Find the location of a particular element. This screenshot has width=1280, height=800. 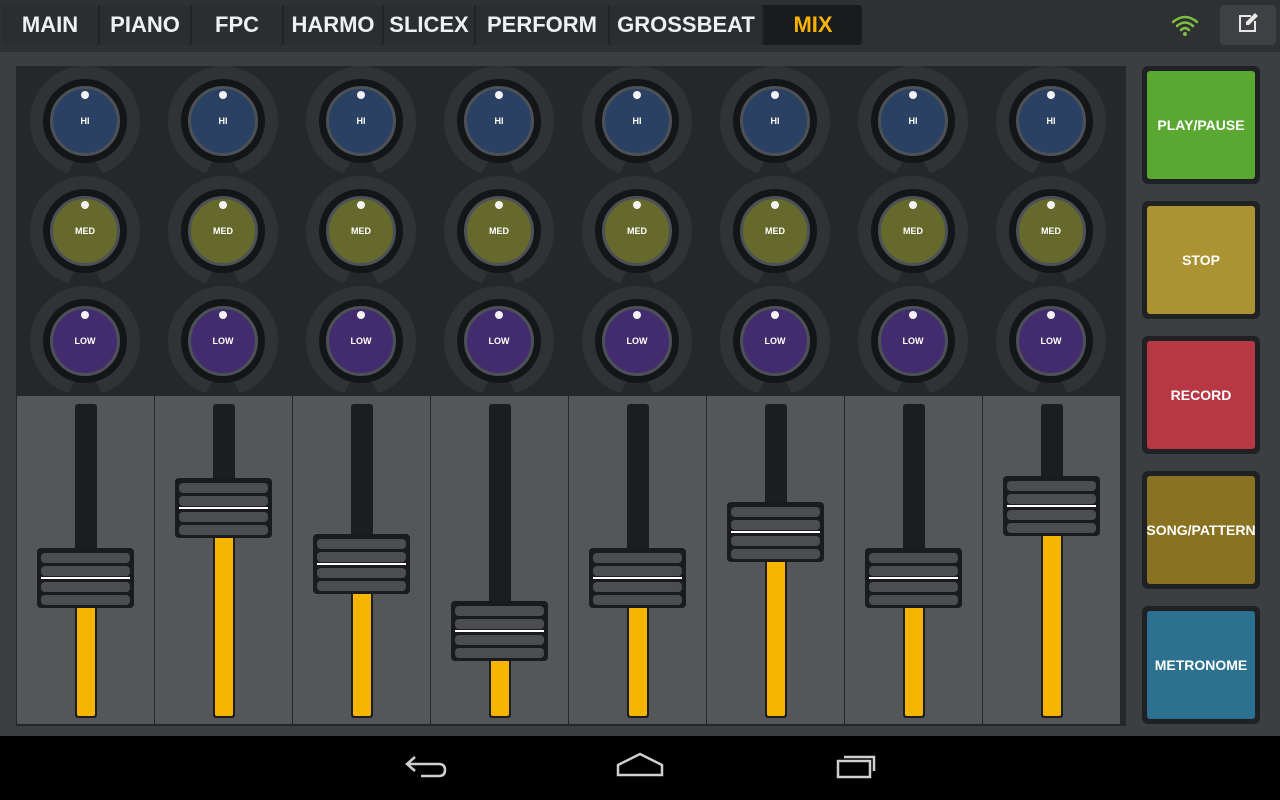

knob-med-3: MED is located at coordinates (361, 232).